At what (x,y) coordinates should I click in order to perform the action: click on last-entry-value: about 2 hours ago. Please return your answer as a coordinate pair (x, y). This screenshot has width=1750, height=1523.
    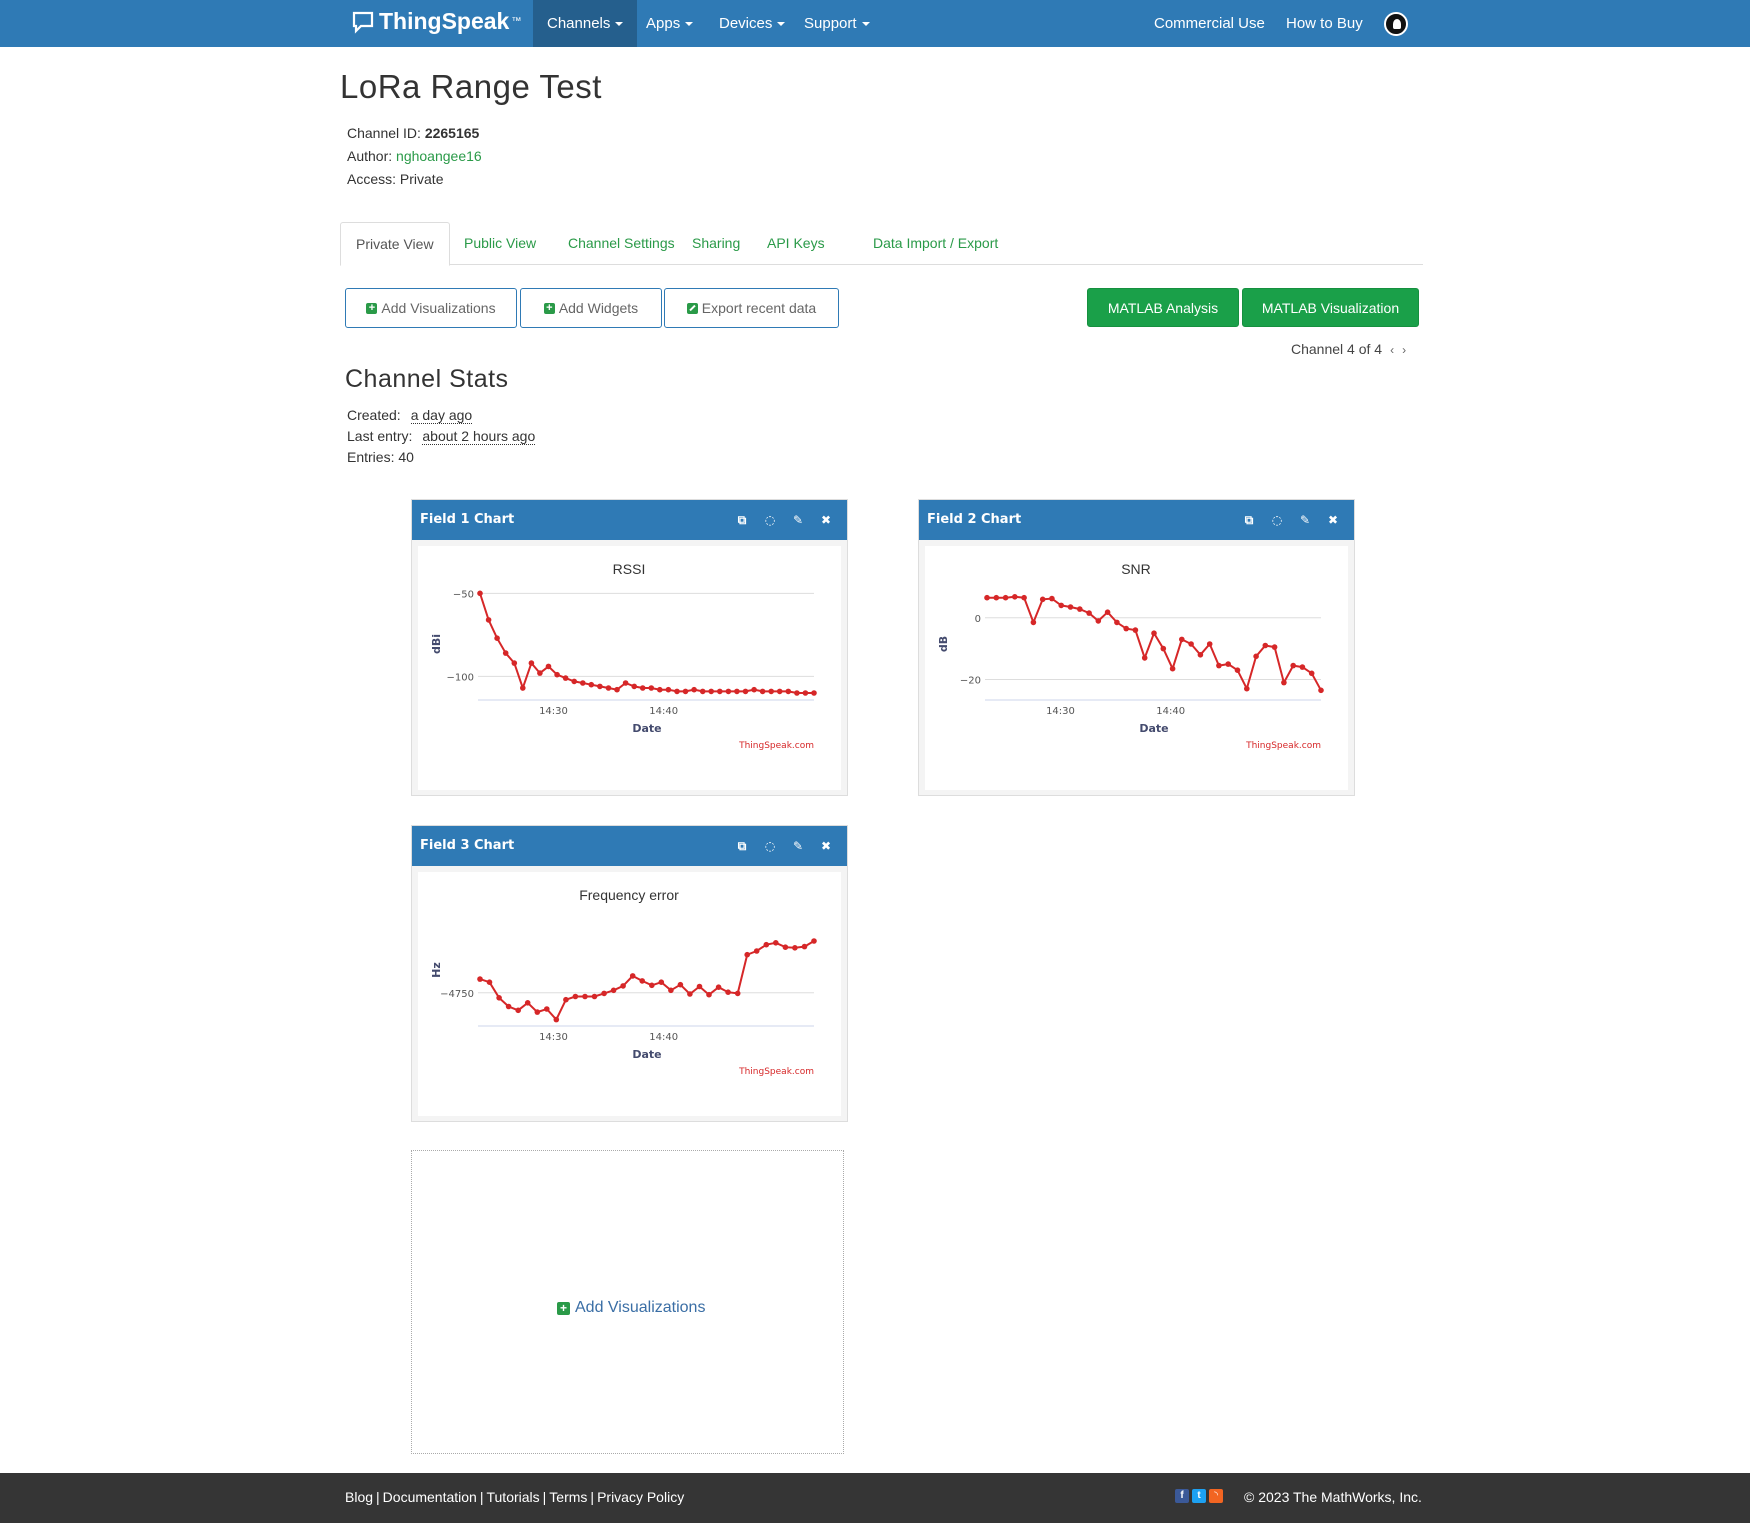
    Looking at the image, I should click on (479, 436).